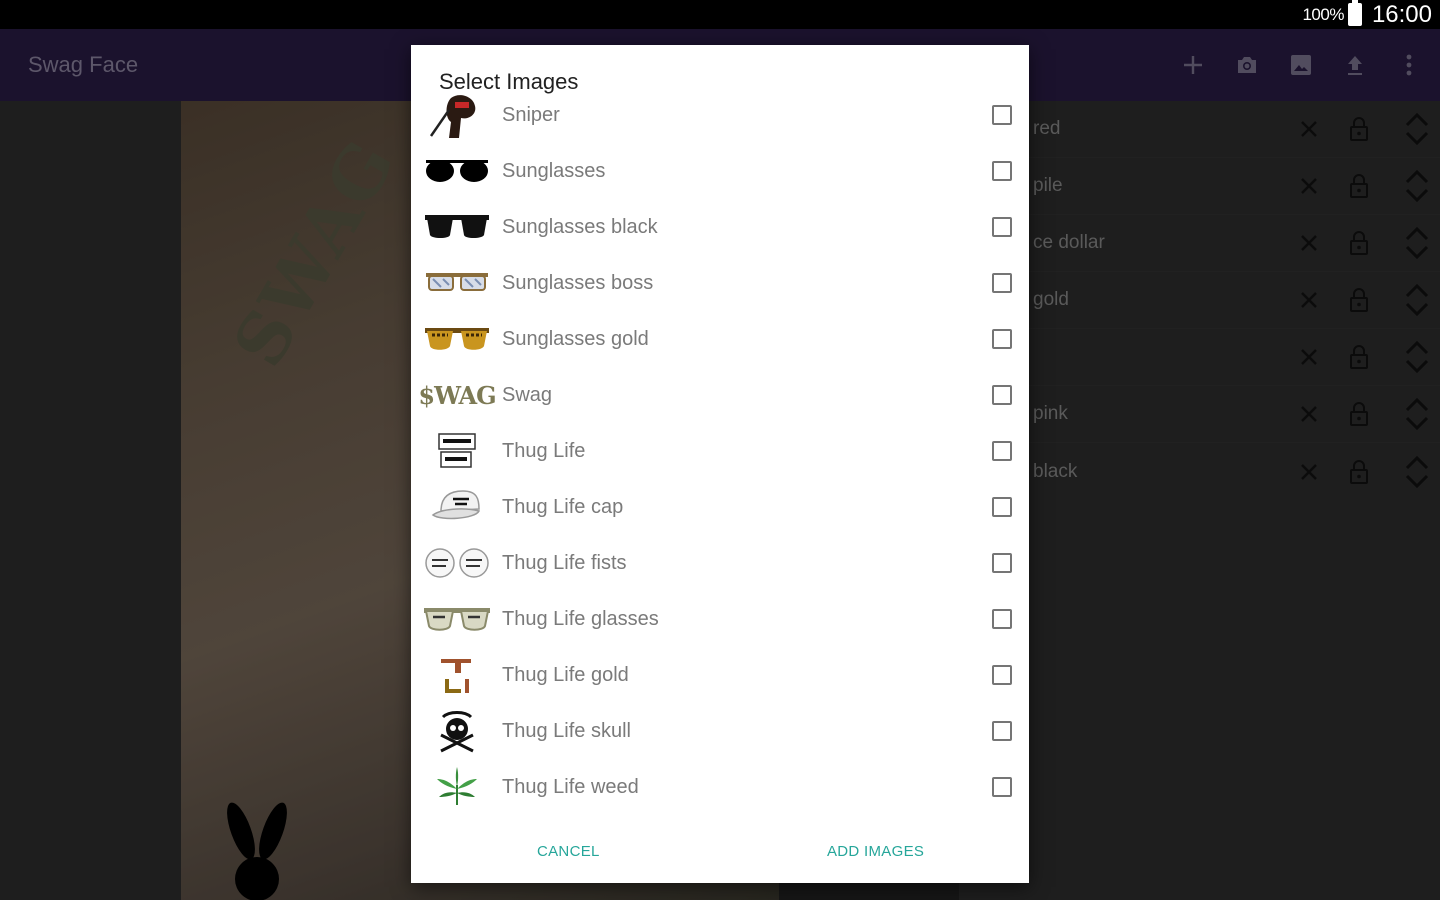 Image resolution: width=1440 pixels, height=900 pixels. What do you see at coordinates (580, 226) in the screenshot?
I see `item-label: Sunglasses black` at bounding box center [580, 226].